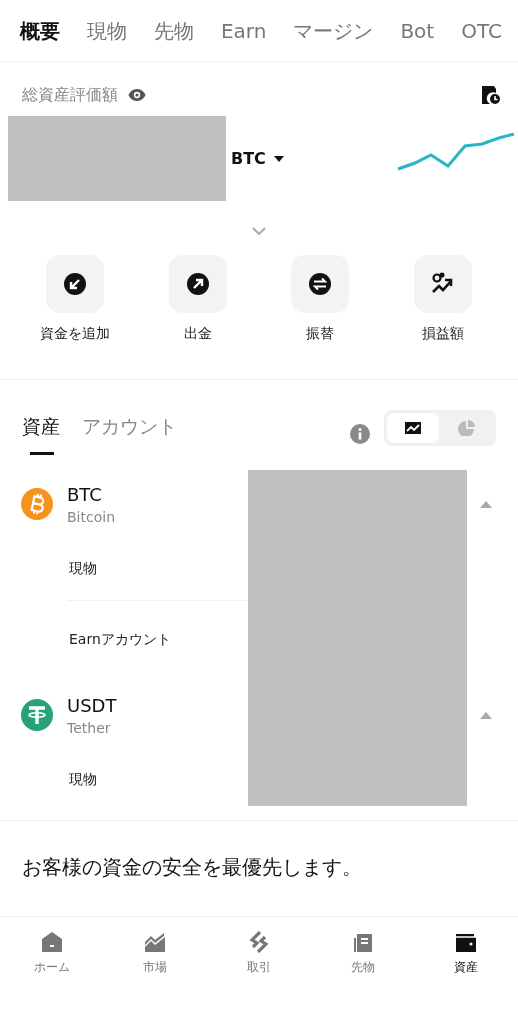 This screenshot has width=518, height=1024. I want to click on wallet-icon, so click(466, 942).